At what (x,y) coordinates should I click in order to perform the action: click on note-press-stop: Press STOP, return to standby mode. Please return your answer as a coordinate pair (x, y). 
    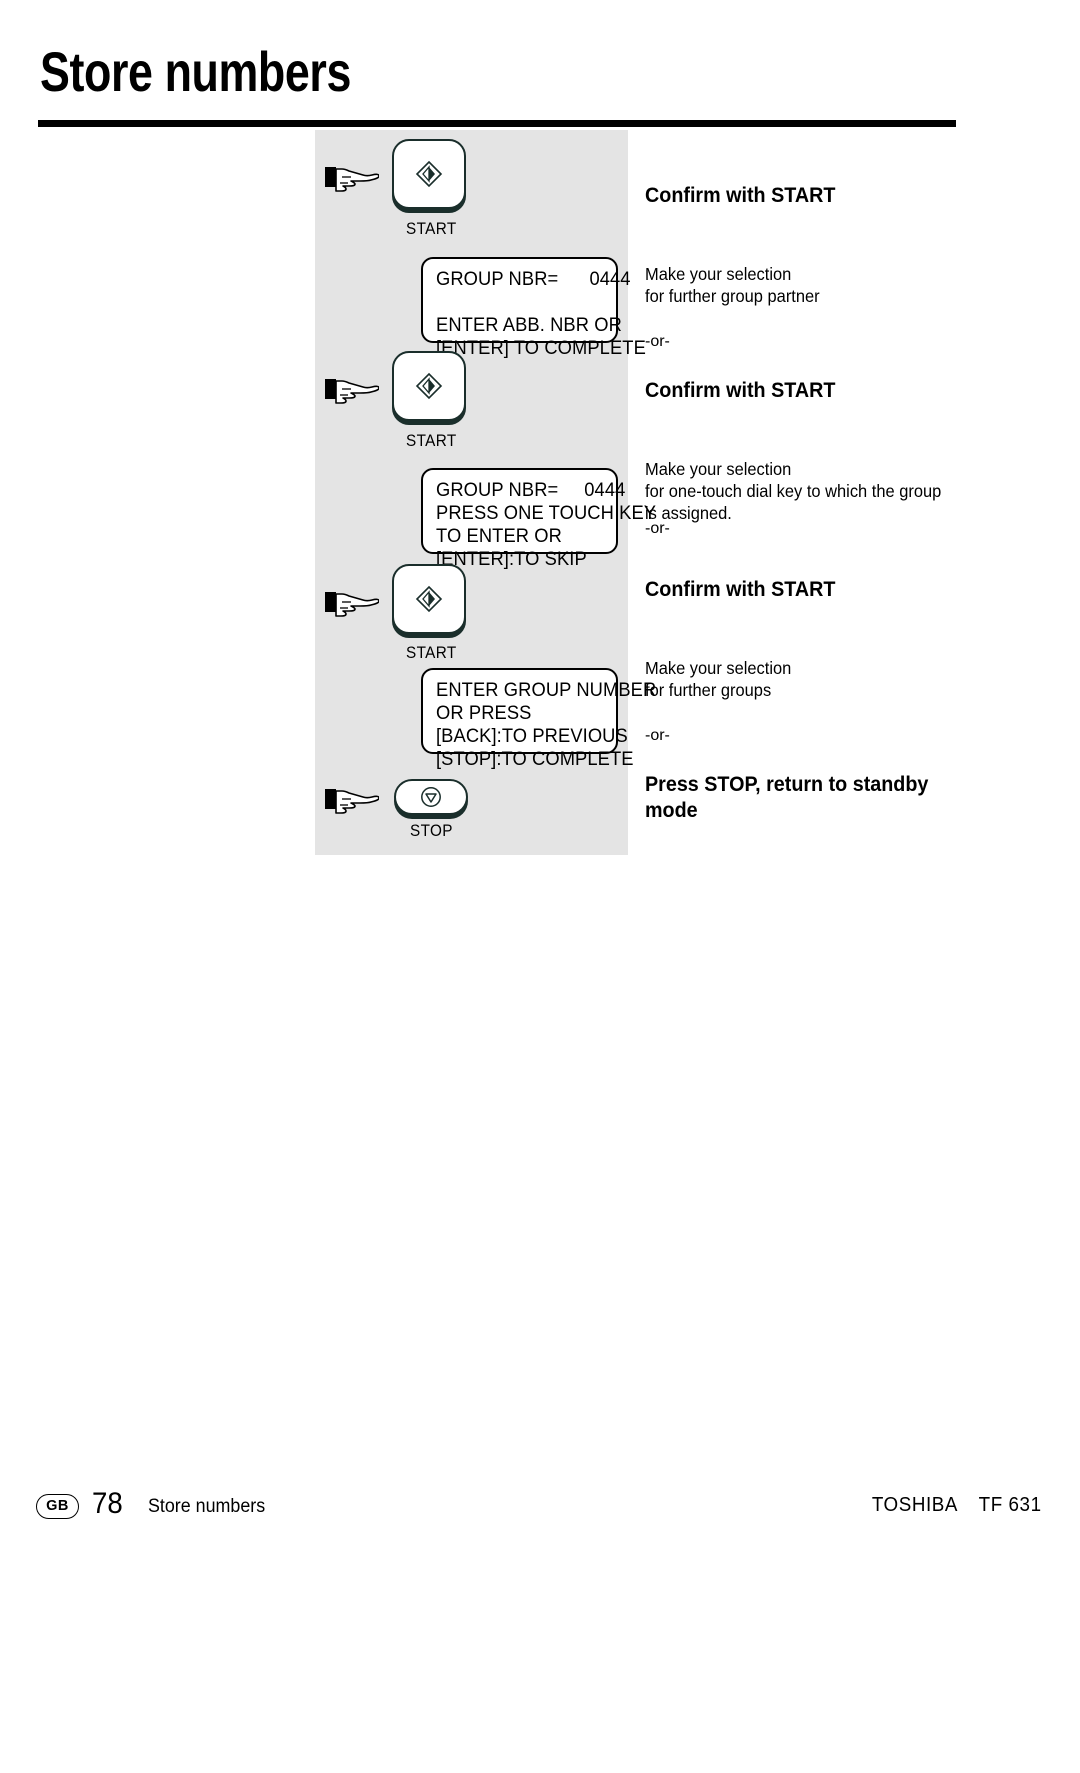
    Looking at the image, I should click on (787, 797).